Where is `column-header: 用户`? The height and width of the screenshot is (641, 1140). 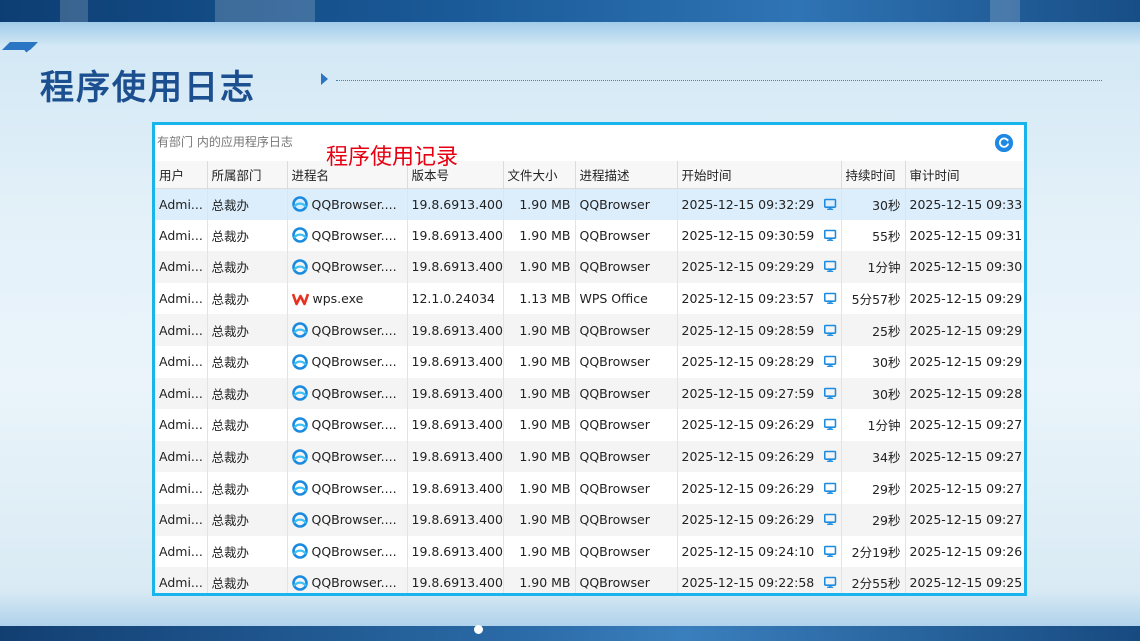
column-header: 用户 is located at coordinates (181, 175).